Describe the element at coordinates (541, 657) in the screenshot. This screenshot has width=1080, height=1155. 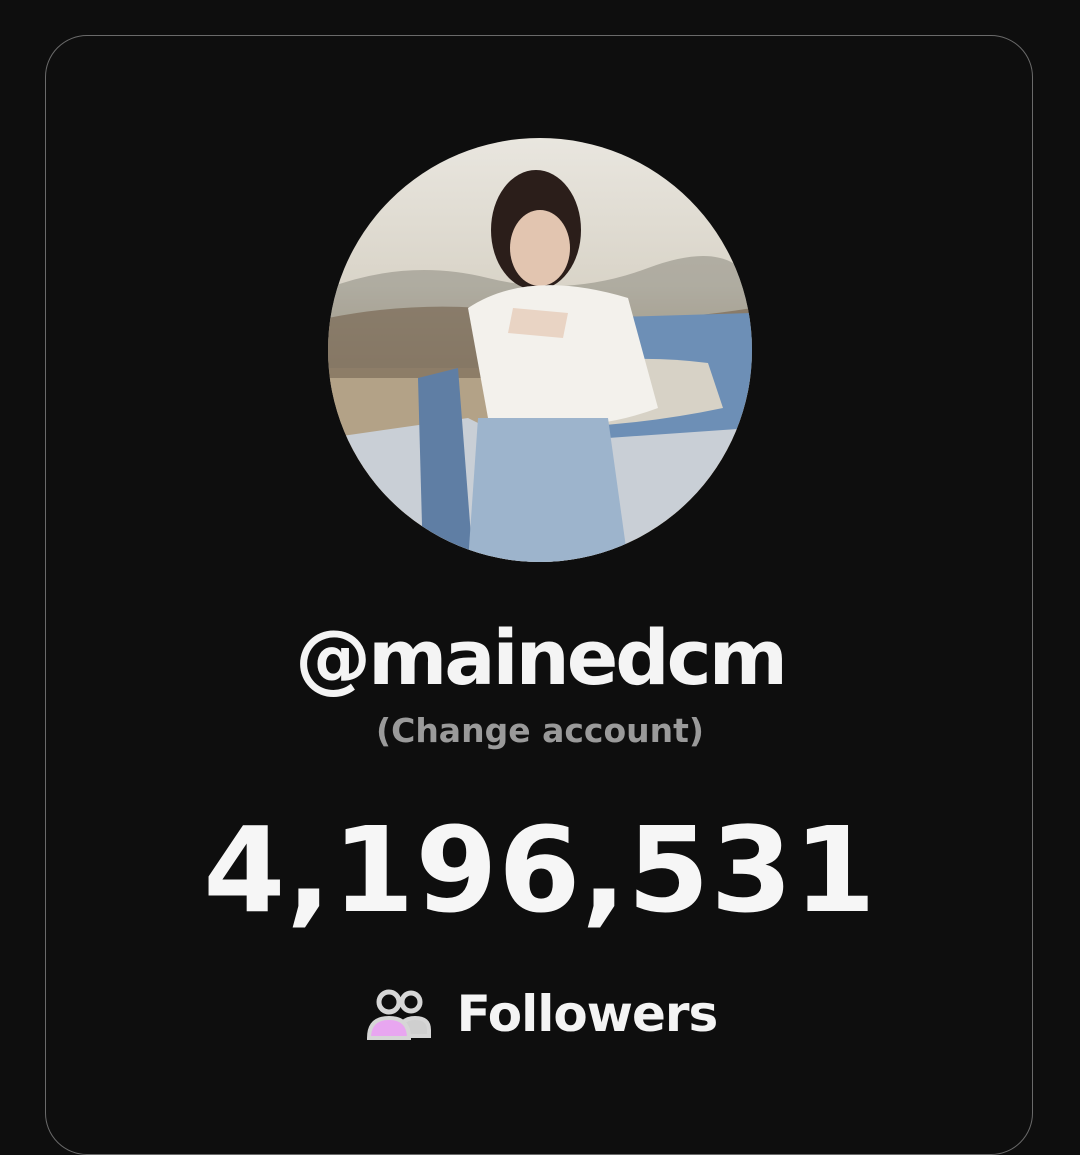
I see `username: @mainedcm` at that location.